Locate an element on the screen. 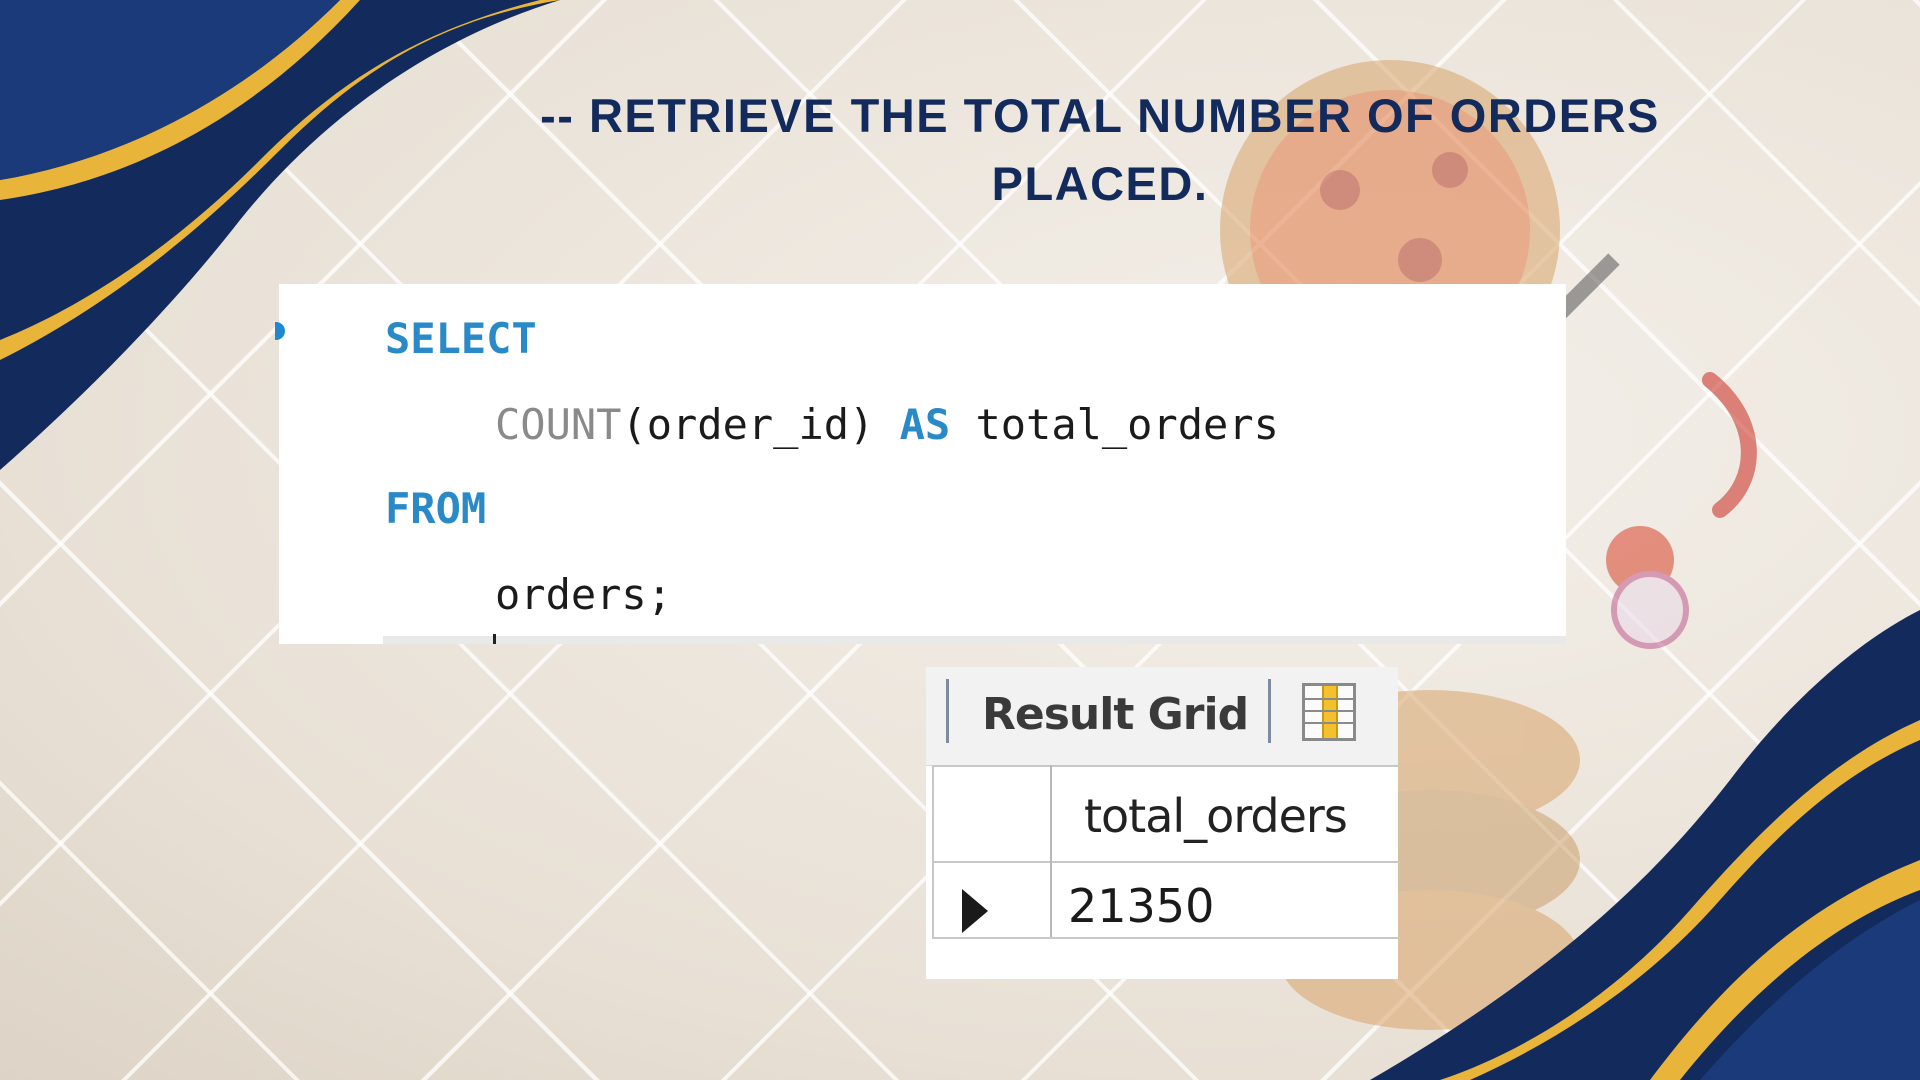  count-arguments: (order_id) is located at coordinates (760, 424).